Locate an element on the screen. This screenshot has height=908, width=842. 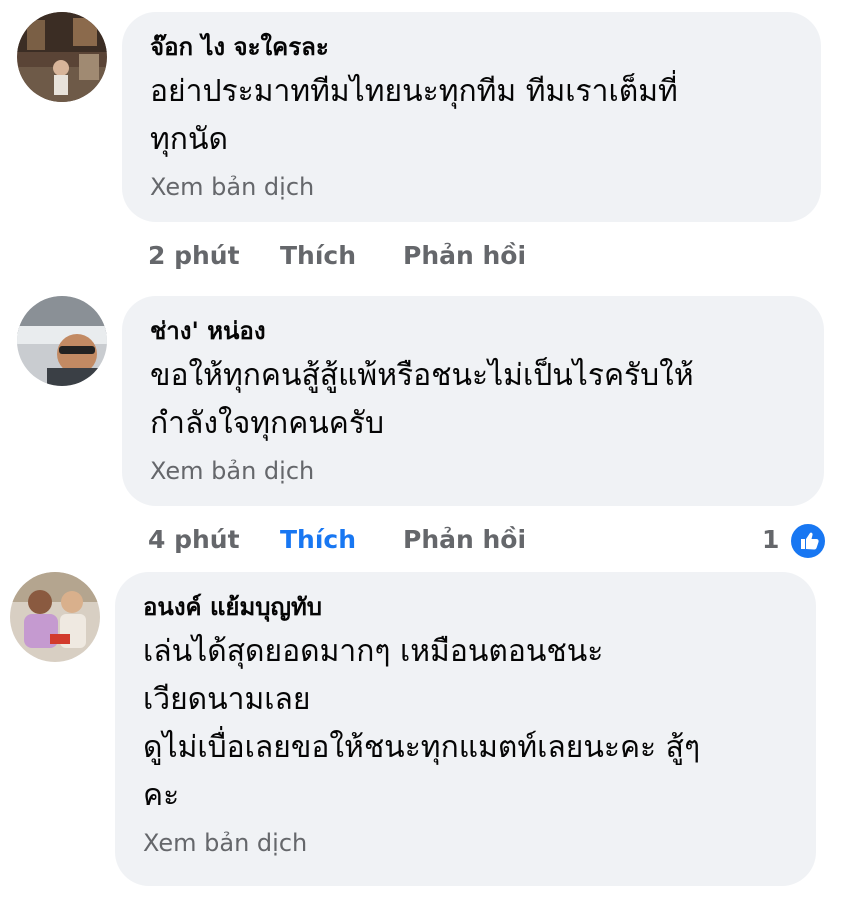
comment-author: ช่าง' หน่อง is located at coordinates (473, 331).